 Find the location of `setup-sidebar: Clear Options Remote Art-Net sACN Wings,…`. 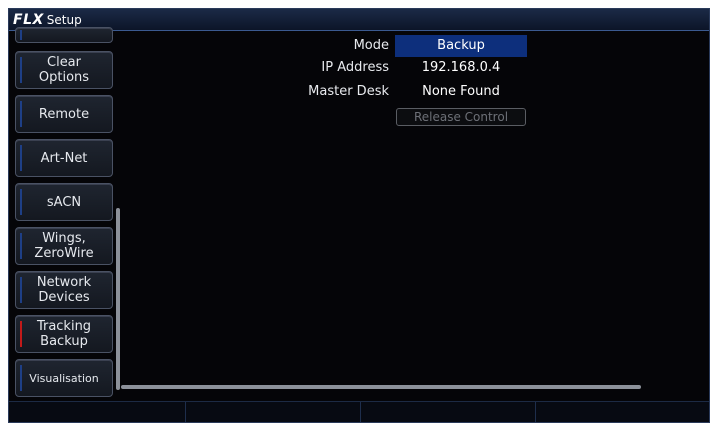

setup-sidebar: Clear Options Remote Art-Net sACN Wings,… is located at coordinates (64, 213).